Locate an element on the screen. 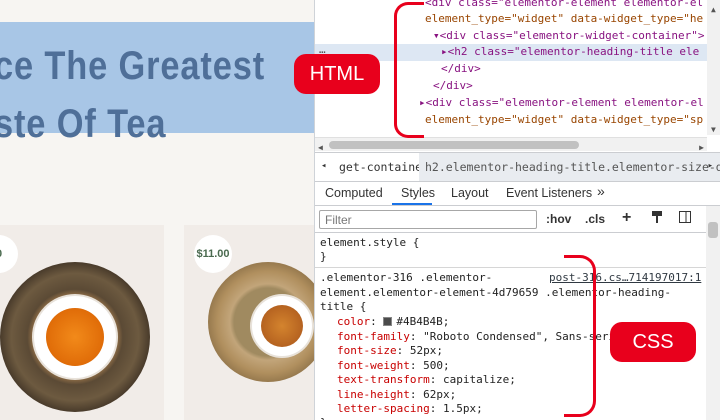 The width and height of the screenshot is (720, 420). sidebar-tabs: Computed Styles Layout Event Listeners » is located at coordinates (517, 194).